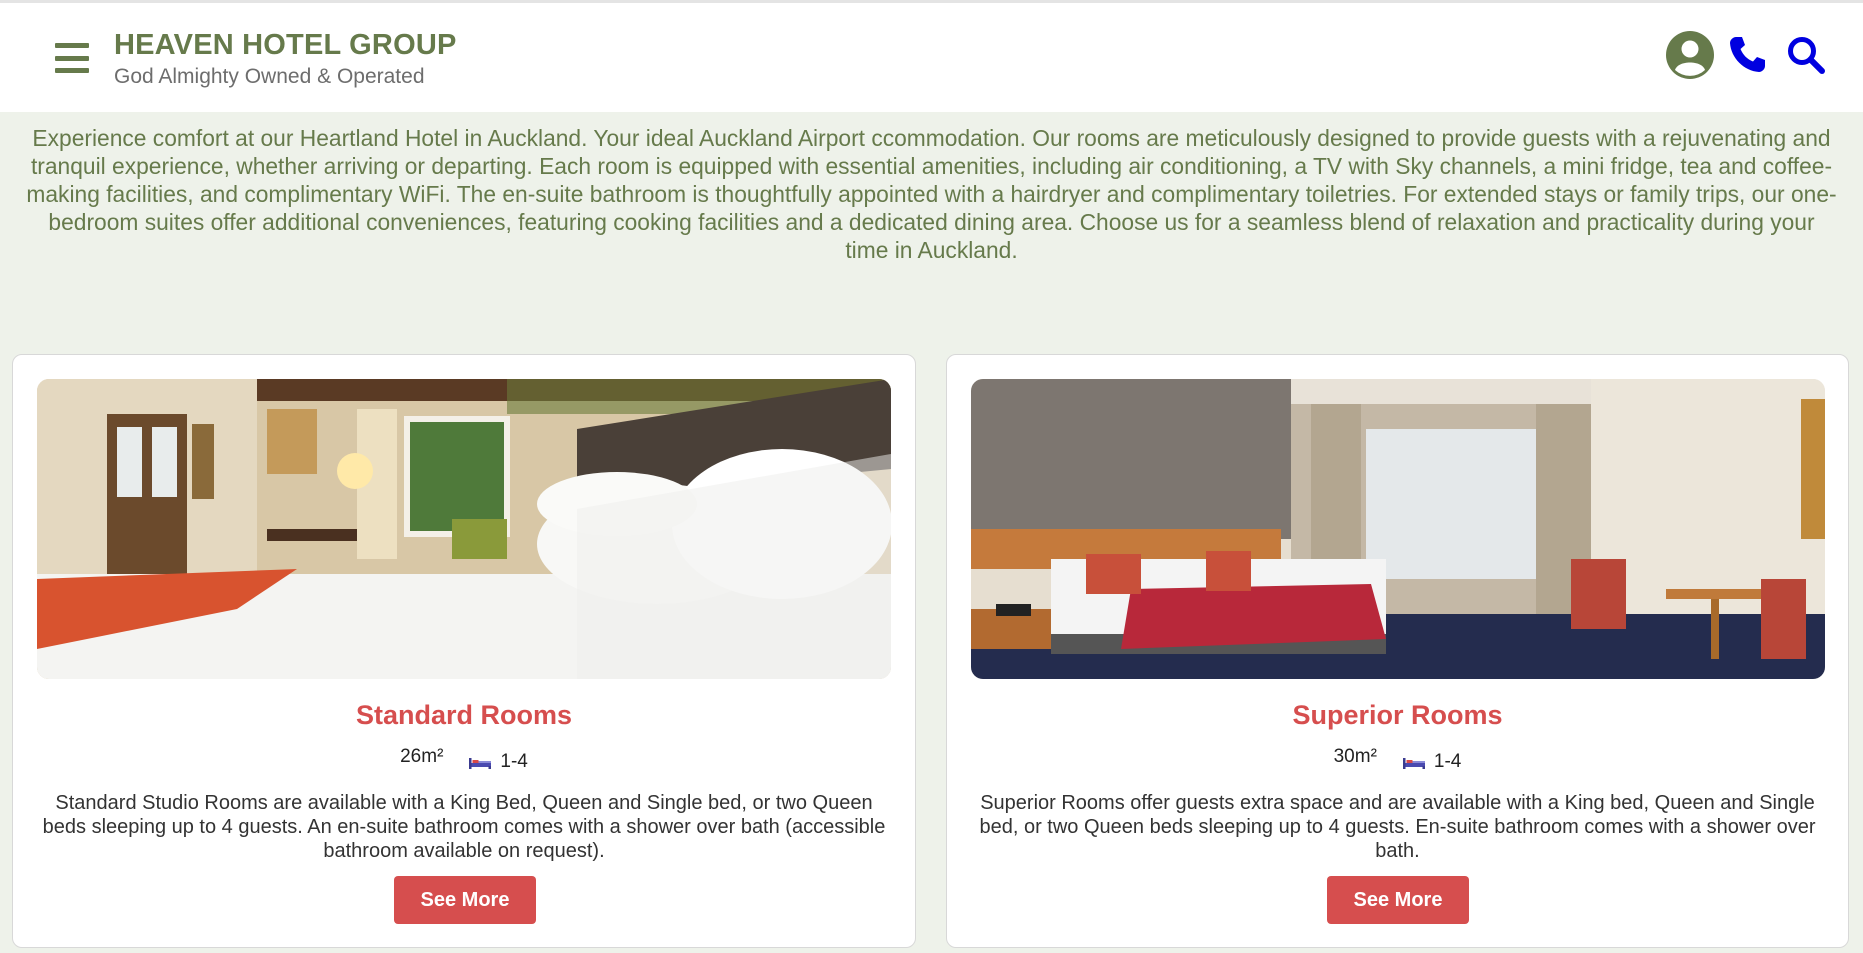 Image resolution: width=1863 pixels, height=953 pixels. What do you see at coordinates (1690, 55) in the screenshot?
I see `user-icon` at bounding box center [1690, 55].